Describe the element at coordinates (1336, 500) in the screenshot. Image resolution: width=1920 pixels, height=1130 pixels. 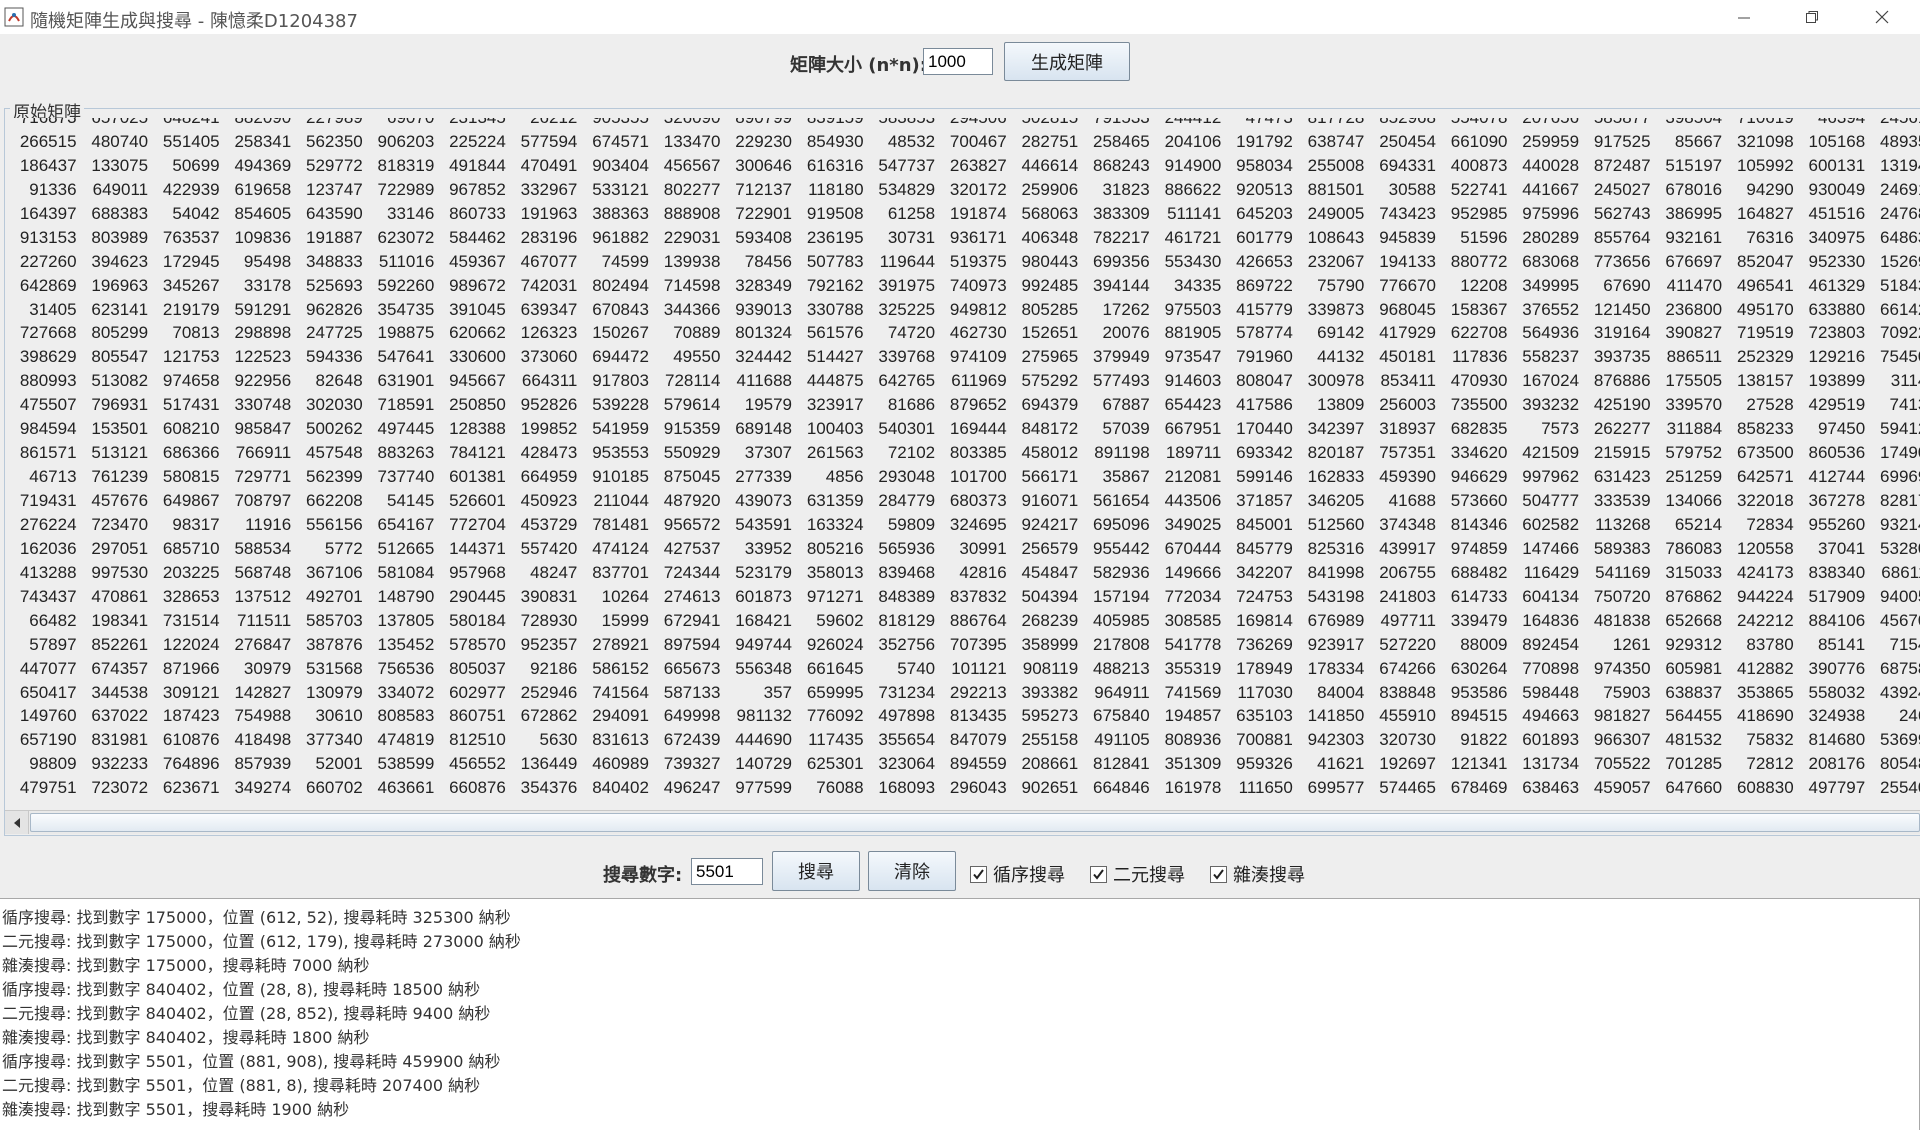
I see `matrix-cell: 346205` at that location.